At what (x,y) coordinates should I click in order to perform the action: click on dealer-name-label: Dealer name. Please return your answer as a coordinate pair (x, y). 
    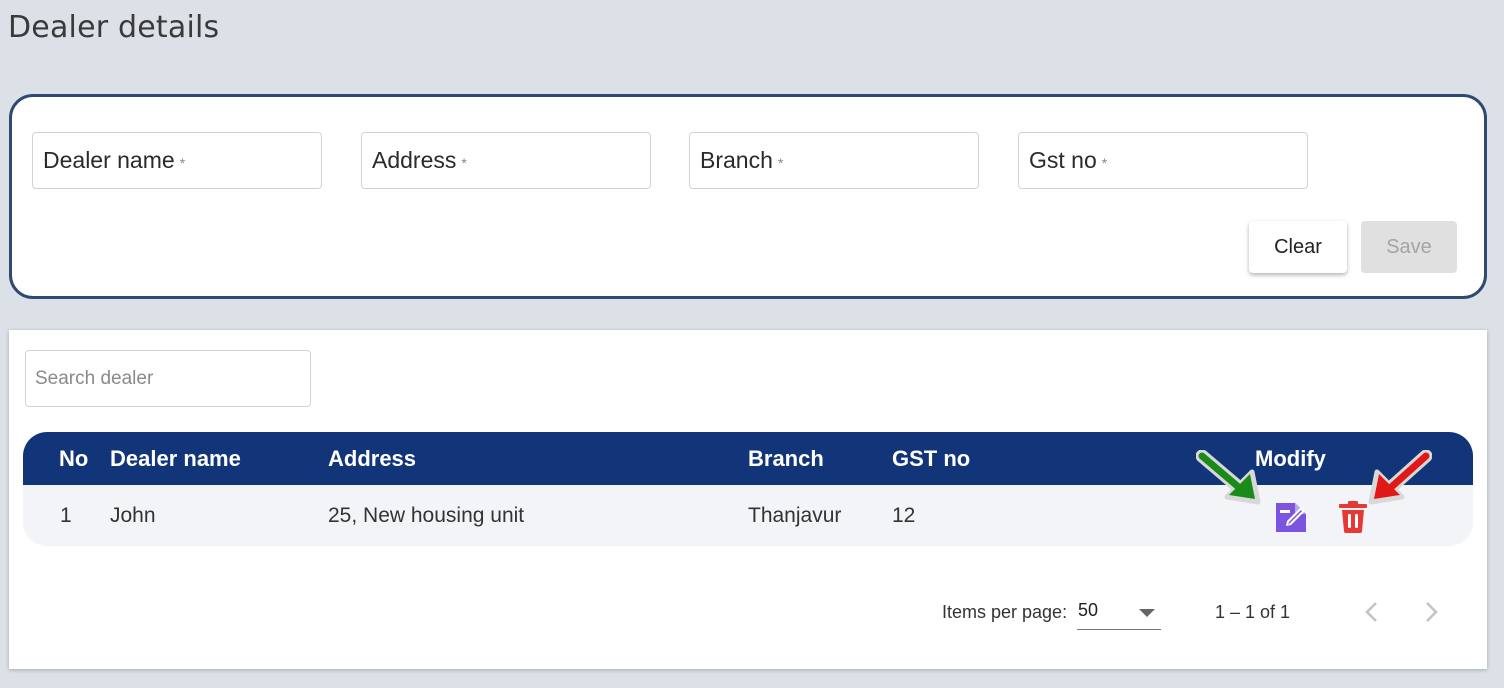
    Looking at the image, I should click on (109, 160).